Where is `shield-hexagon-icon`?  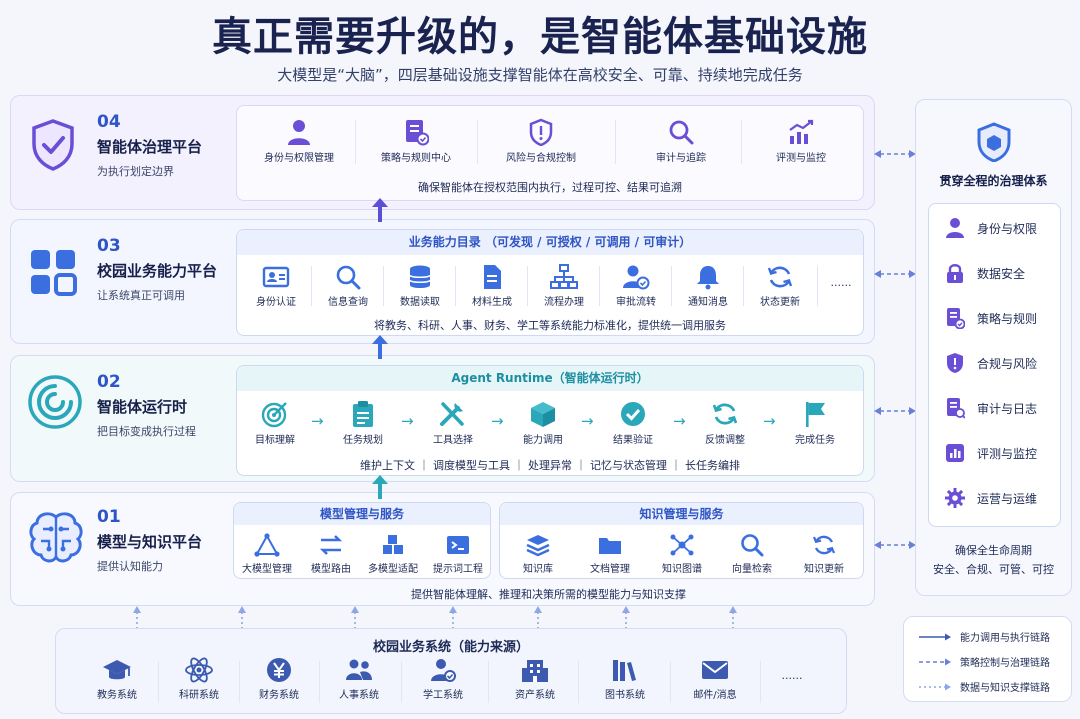 shield-hexagon-icon is located at coordinates (994, 142).